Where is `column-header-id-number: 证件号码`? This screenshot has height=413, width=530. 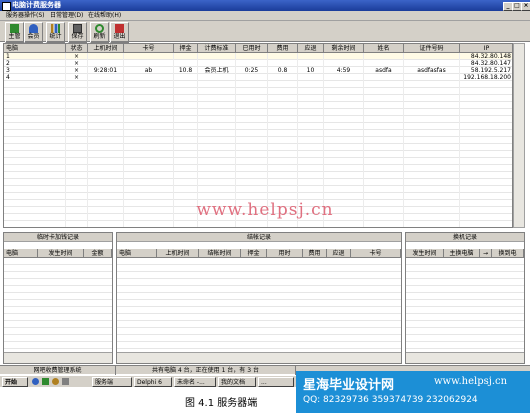
column-header-id-number: 证件号码 is located at coordinates (432, 48).